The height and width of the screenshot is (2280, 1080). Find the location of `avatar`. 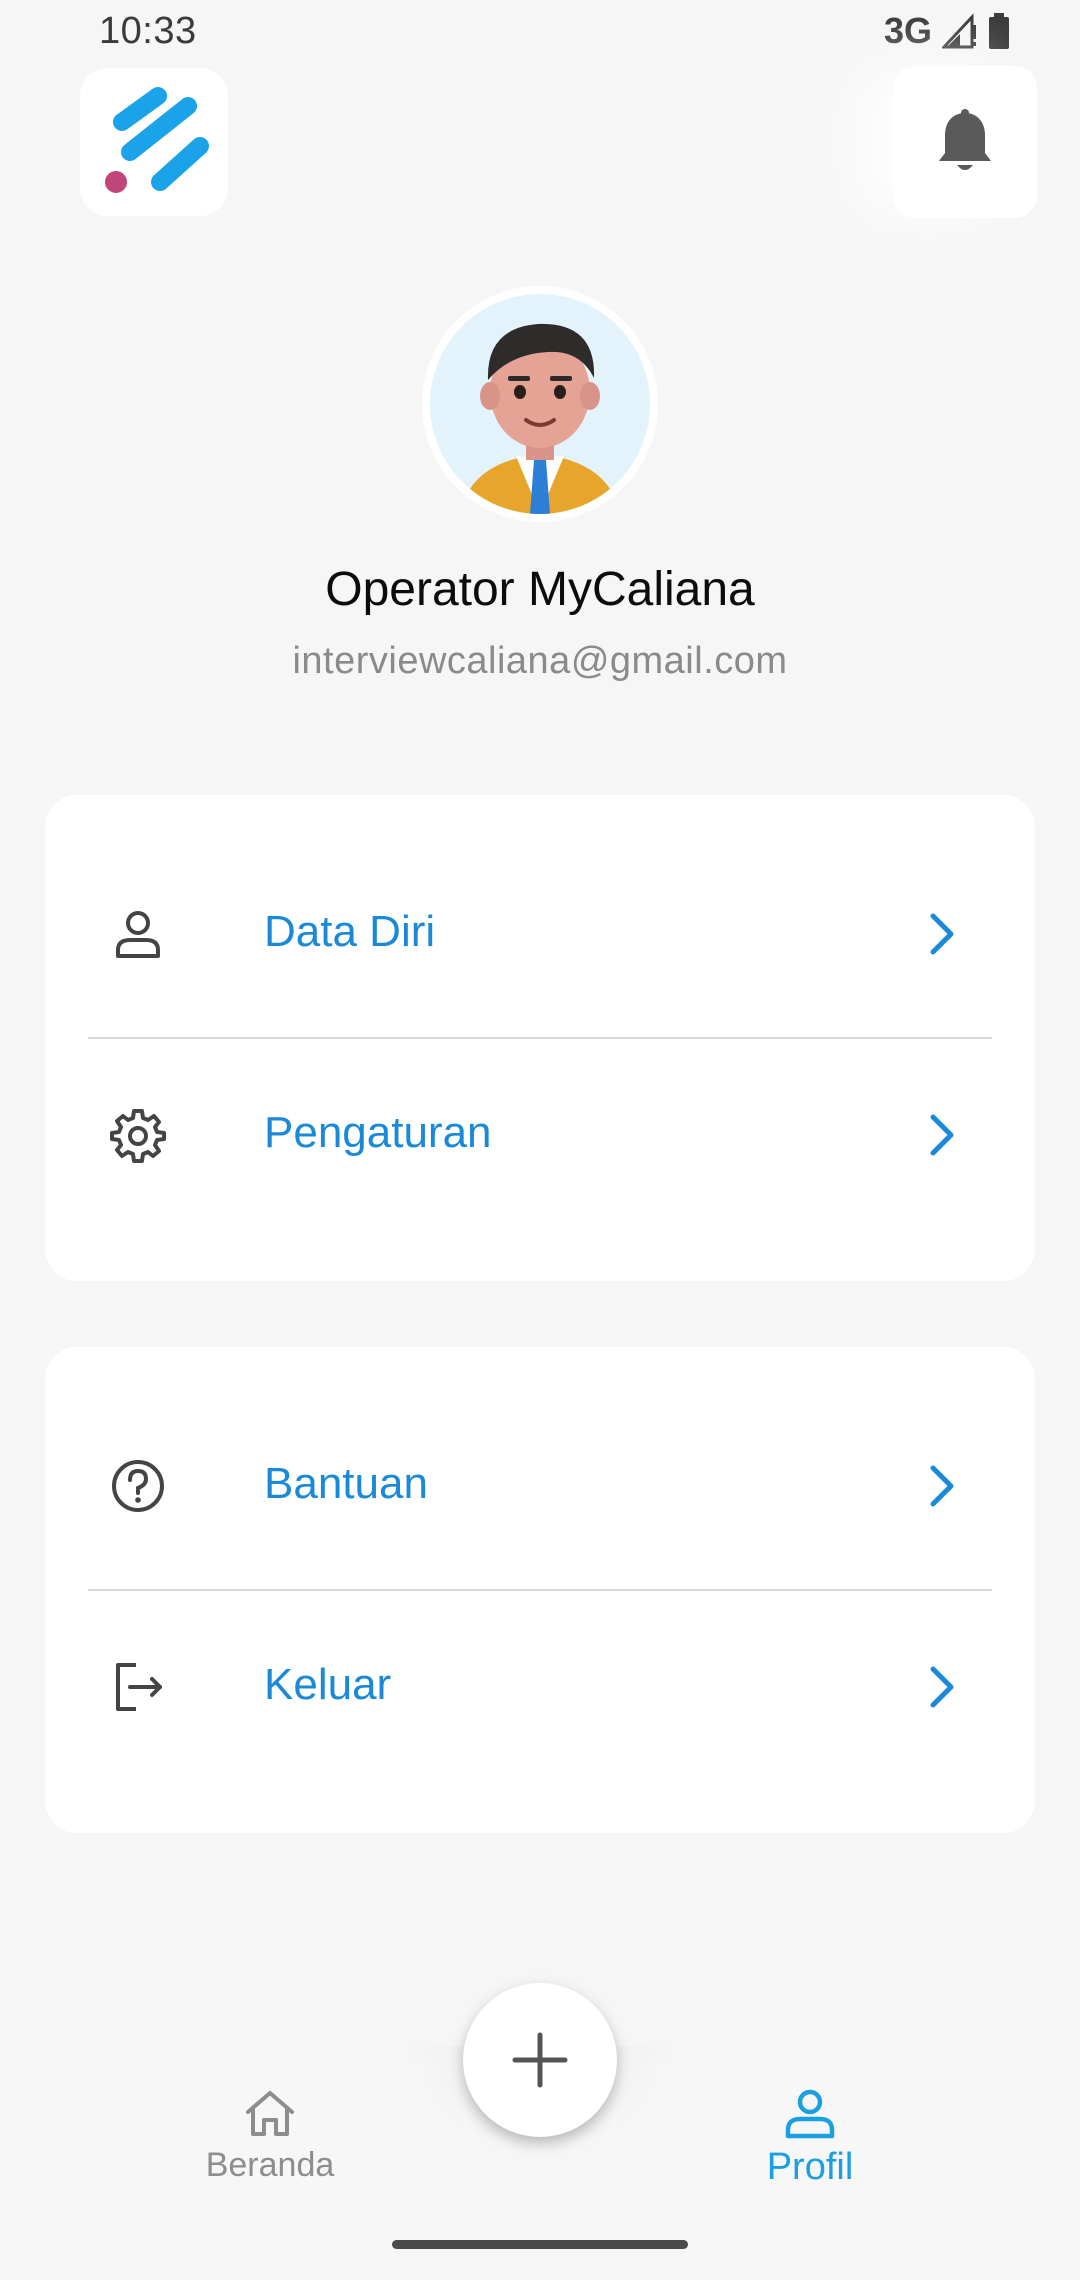

avatar is located at coordinates (540, 404).